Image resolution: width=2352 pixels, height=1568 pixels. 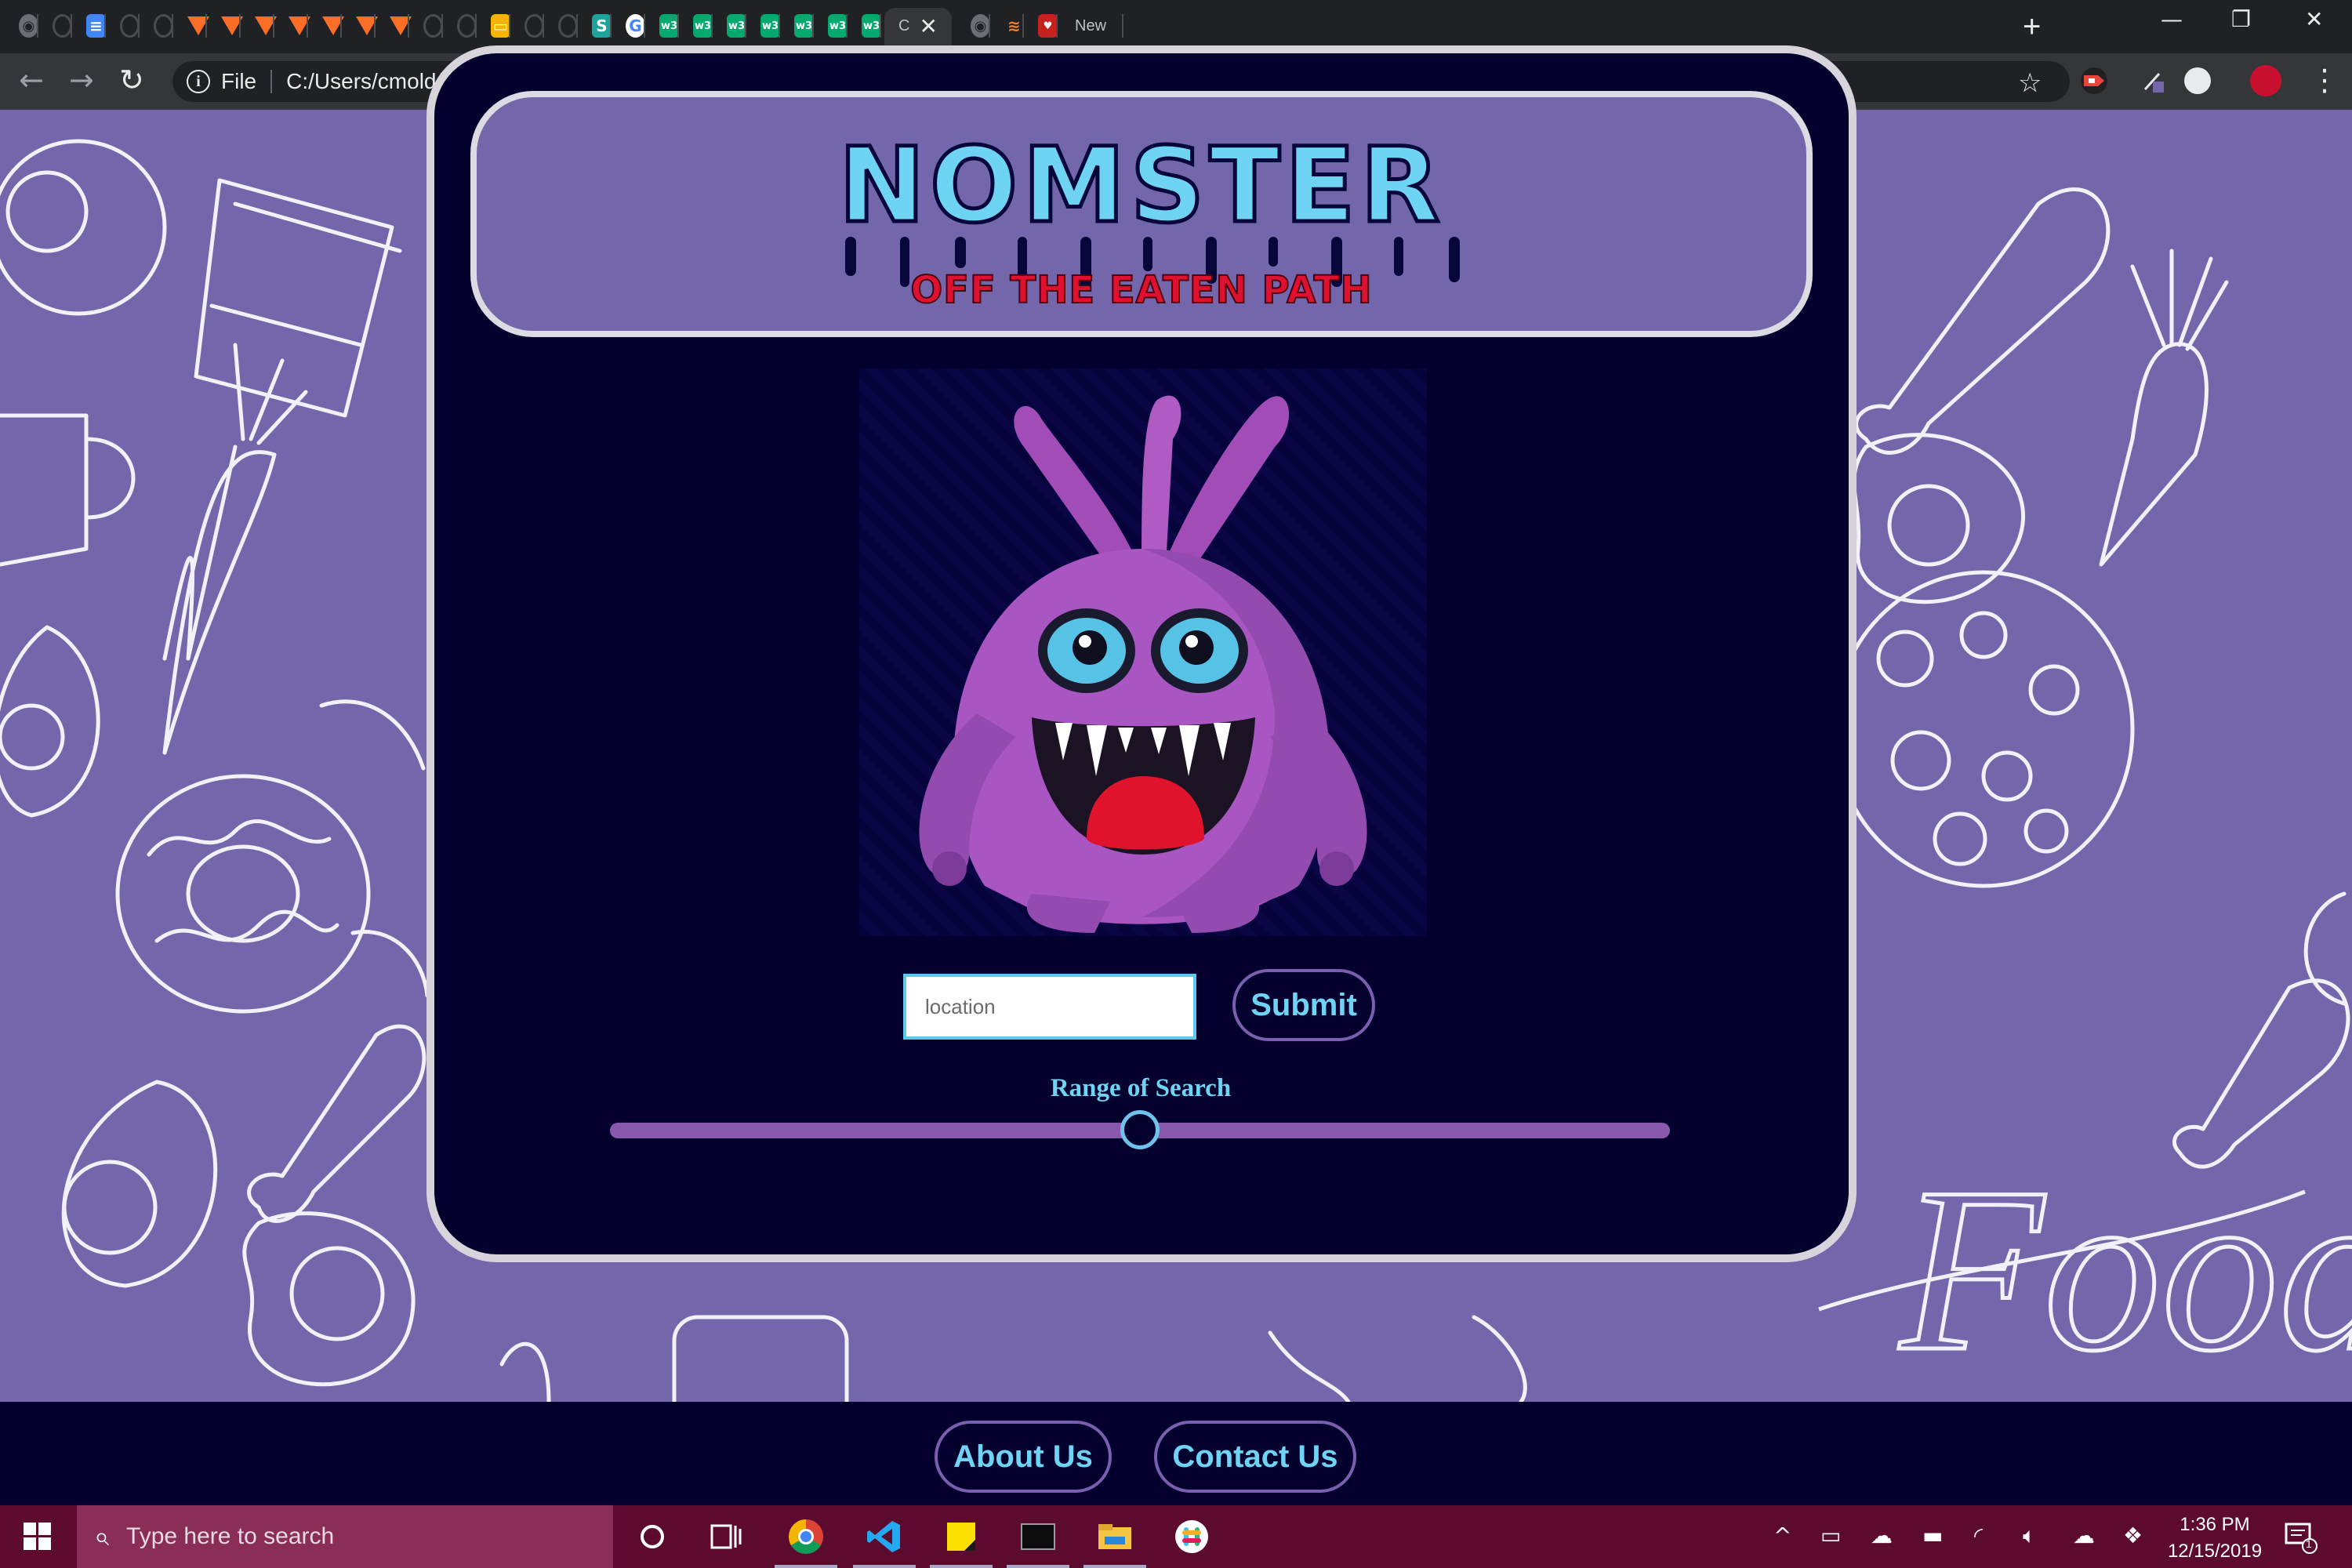 I want to click on clock-time: 1:36 PM, so click(x=2215, y=1524).